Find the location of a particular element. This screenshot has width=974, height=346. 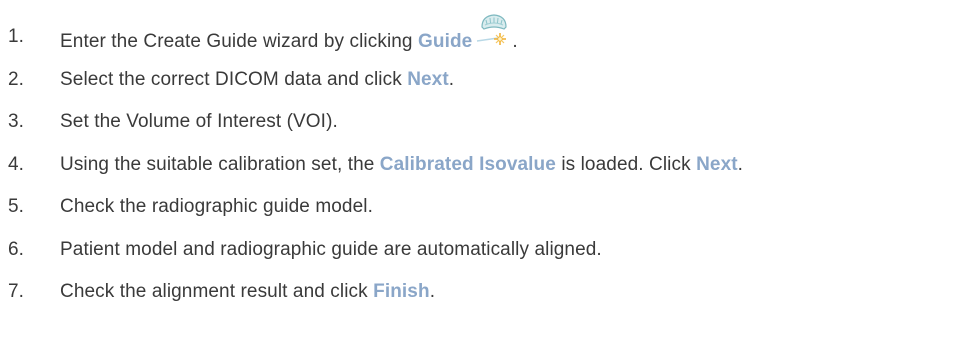

step-text-segment: Check the alignment result and click is located at coordinates (217, 292).